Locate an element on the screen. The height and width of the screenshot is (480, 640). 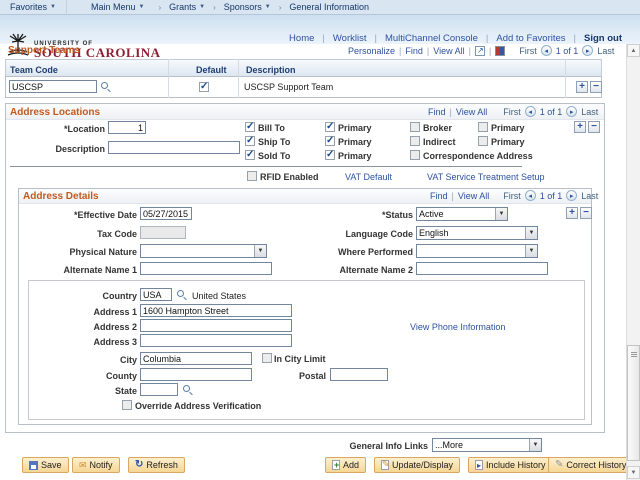
chevron-down-icon: ▼ is located at coordinates (267, 7).